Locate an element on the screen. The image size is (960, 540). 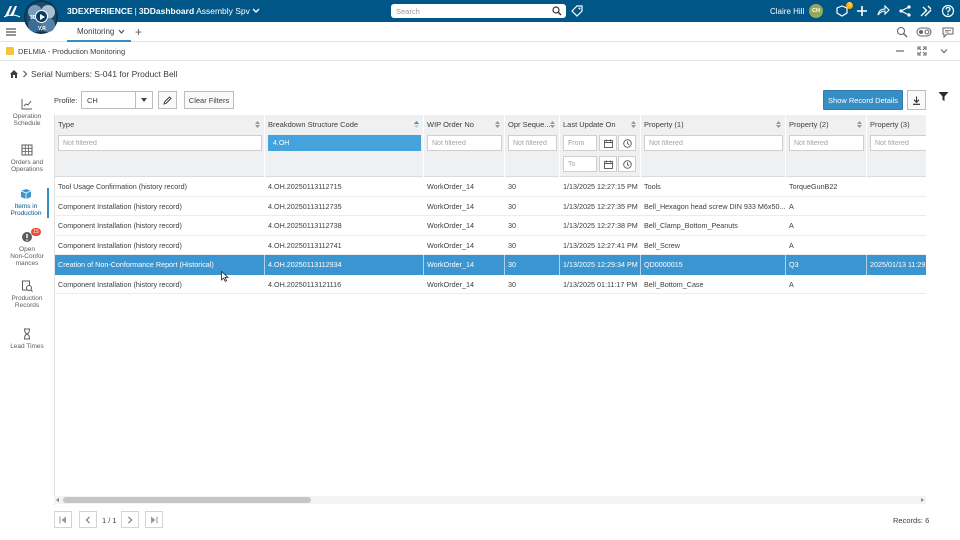
tag-icon is located at coordinates (577, 11).